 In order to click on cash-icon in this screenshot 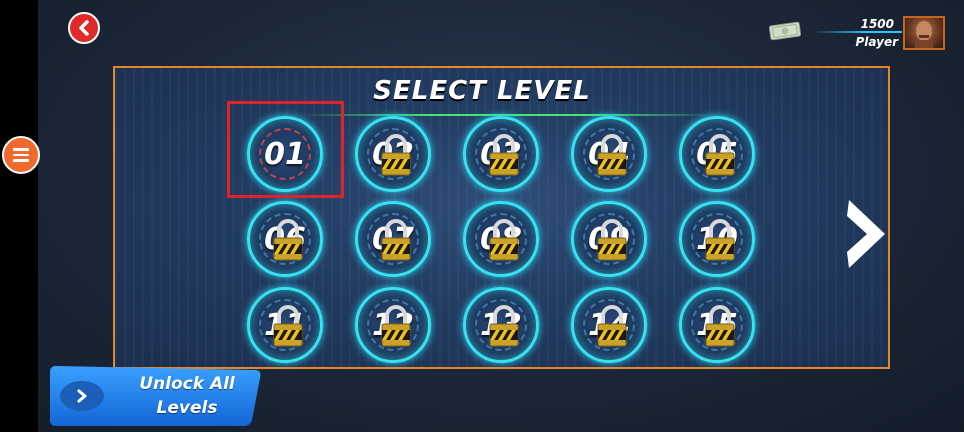, I will do `click(785, 31)`.